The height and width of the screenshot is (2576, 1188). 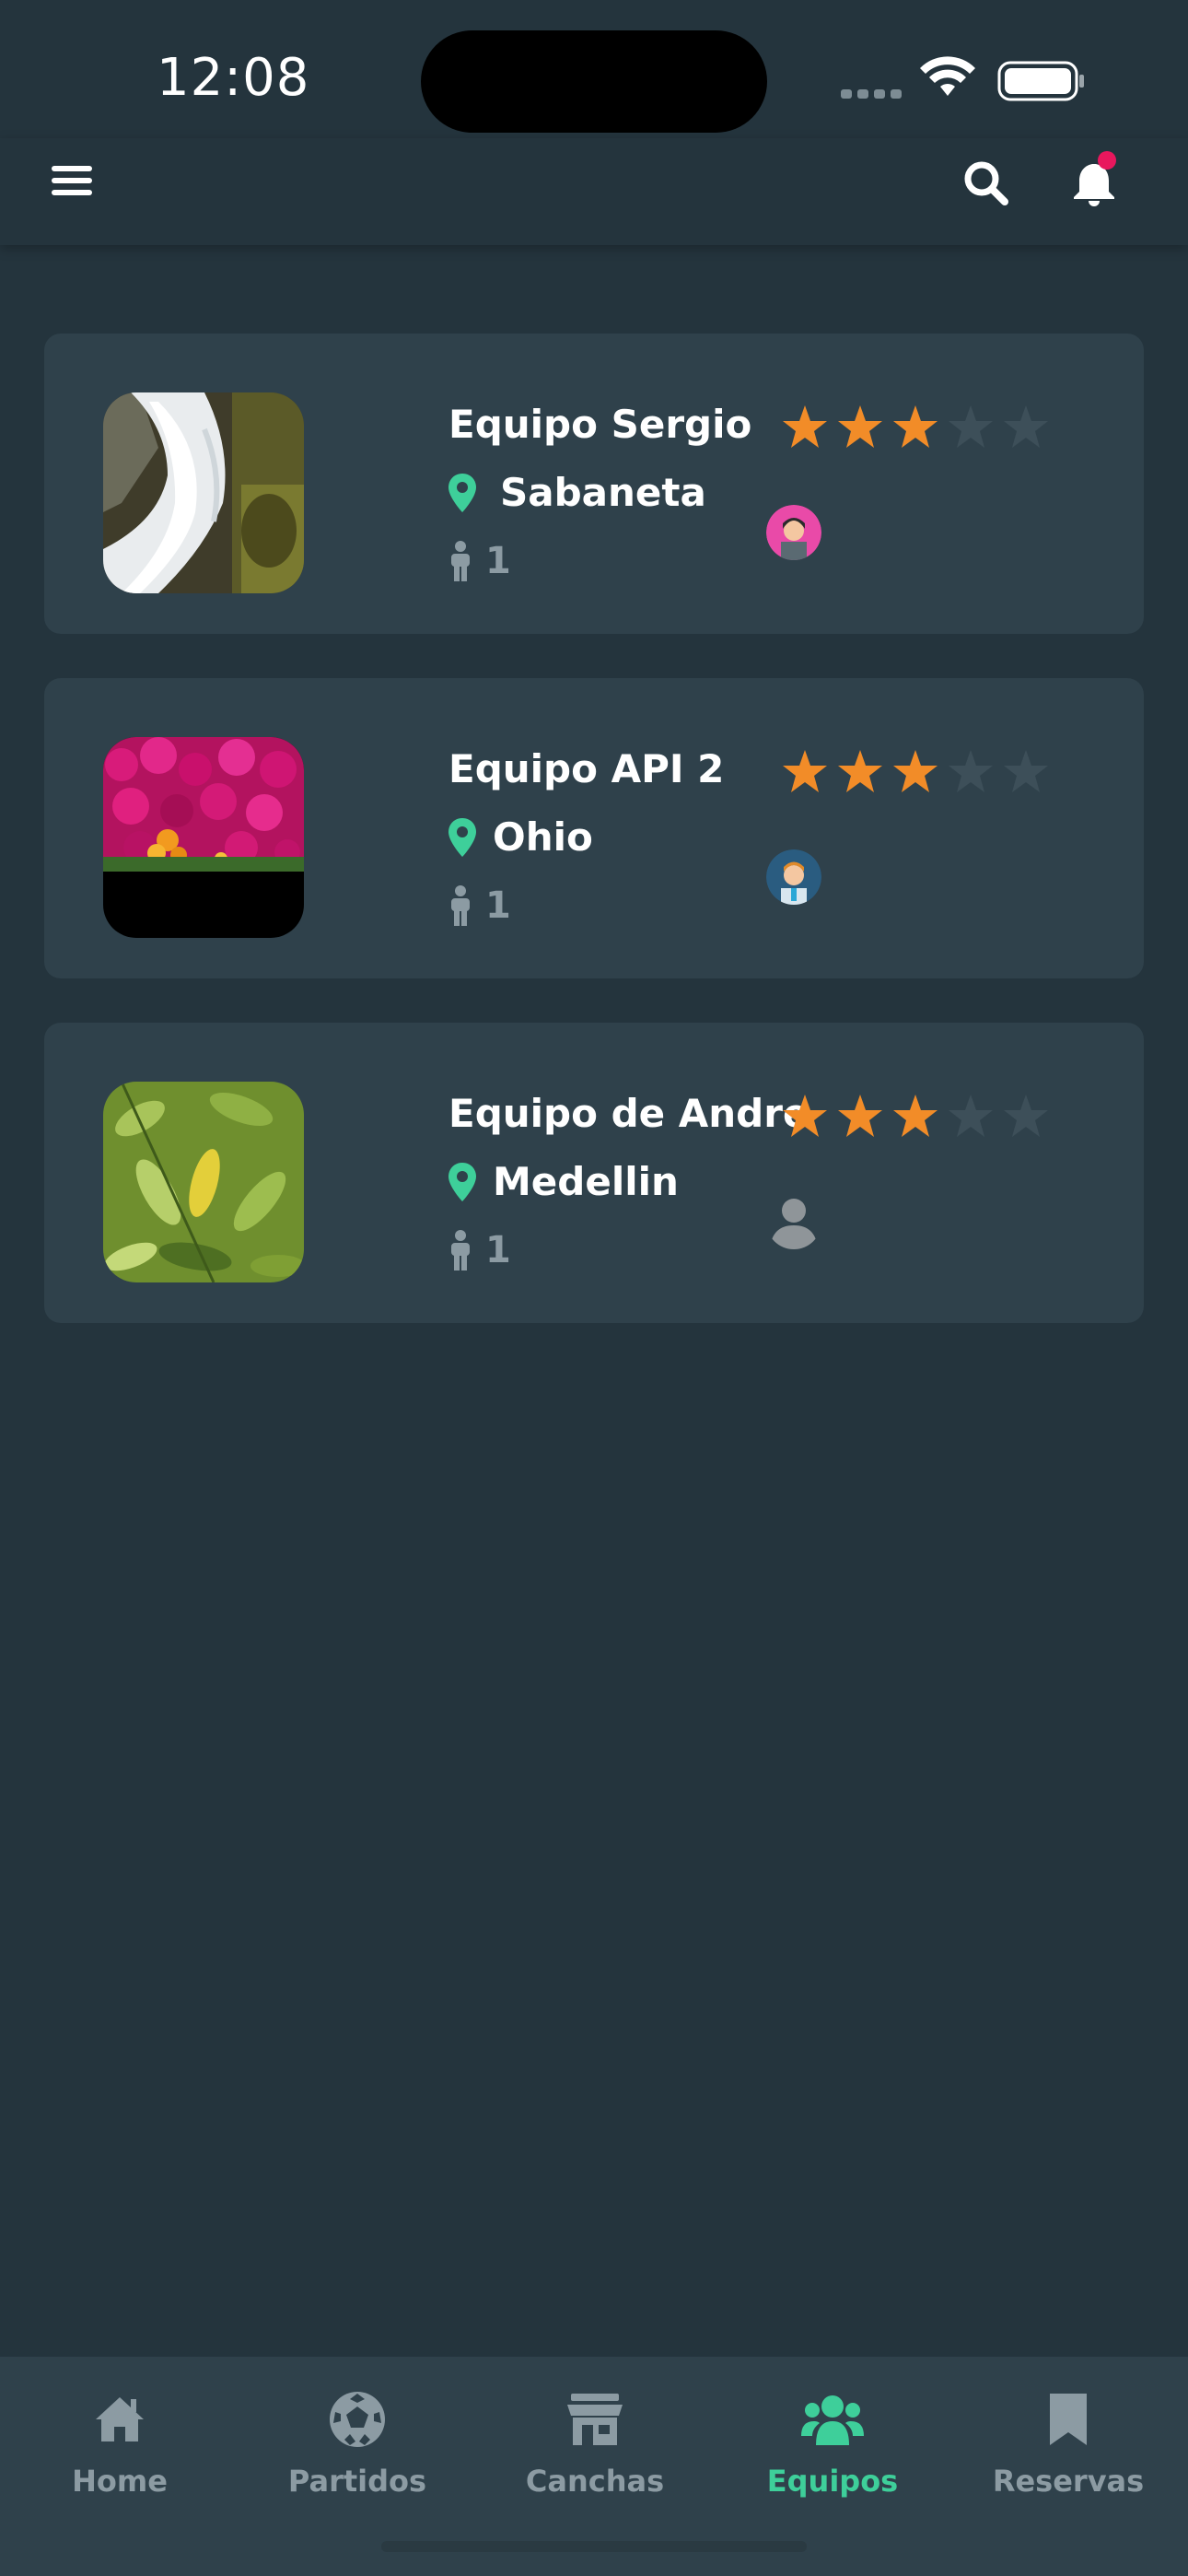 What do you see at coordinates (874, 93) in the screenshot?
I see `cellular-signal-icon` at bounding box center [874, 93].